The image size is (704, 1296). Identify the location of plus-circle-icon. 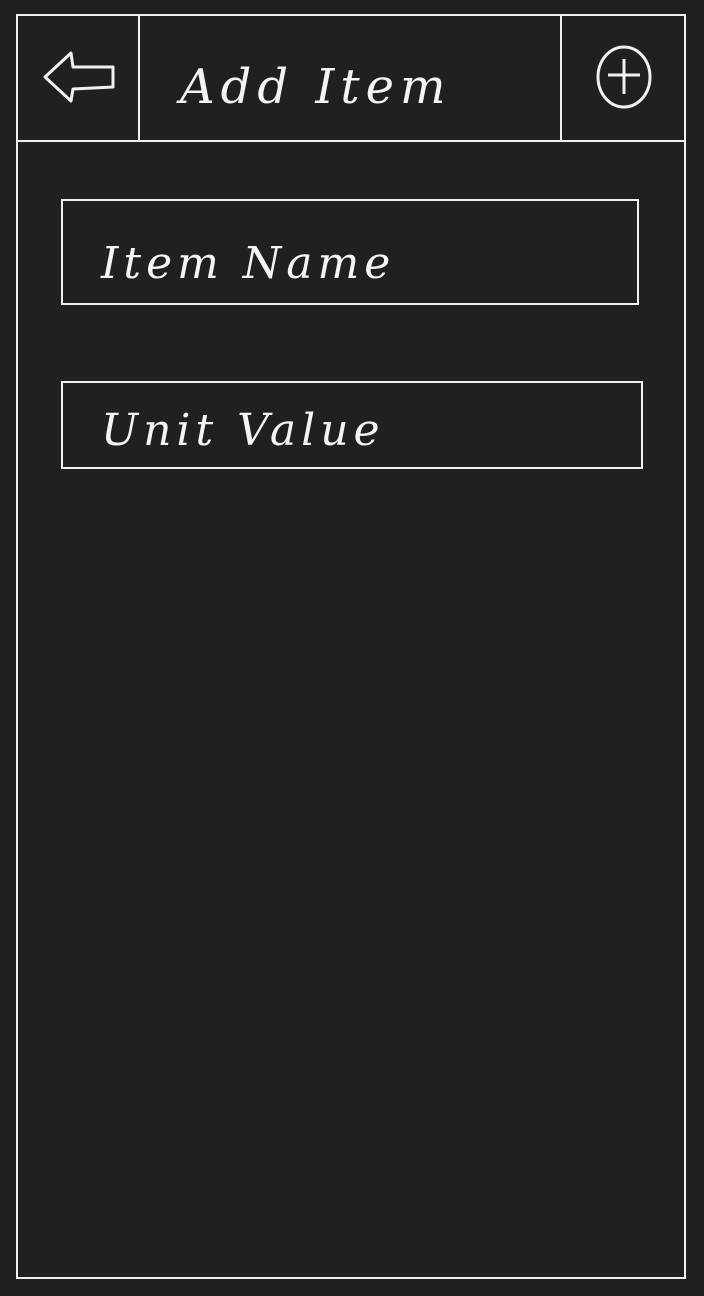
(624, 77).